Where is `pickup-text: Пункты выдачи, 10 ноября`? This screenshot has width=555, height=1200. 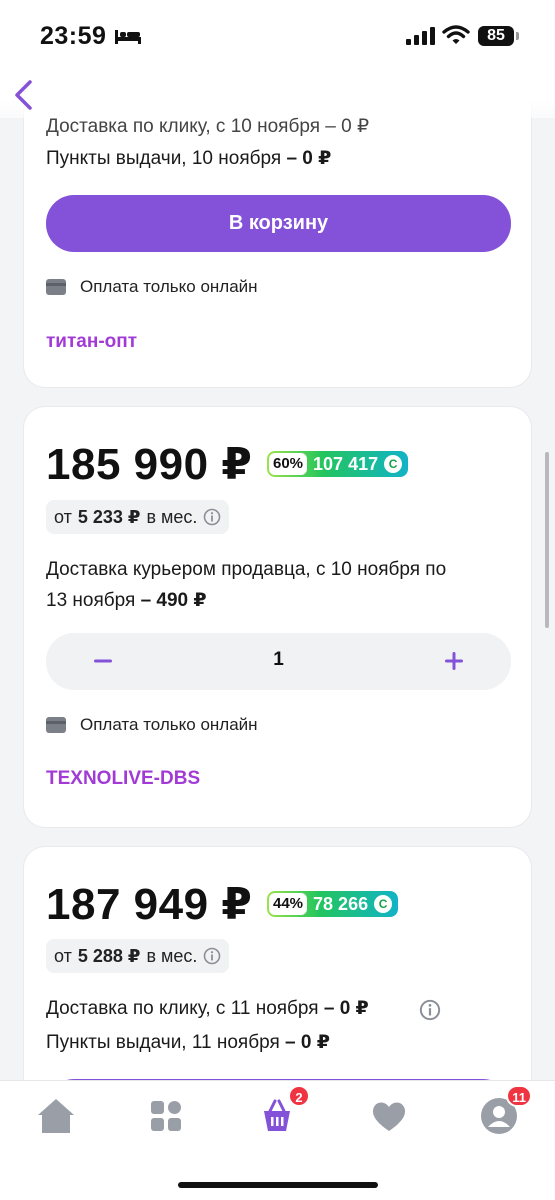
pickup-text: Пункты выдачи, 10 ноября is located at coordinates (164, 158).